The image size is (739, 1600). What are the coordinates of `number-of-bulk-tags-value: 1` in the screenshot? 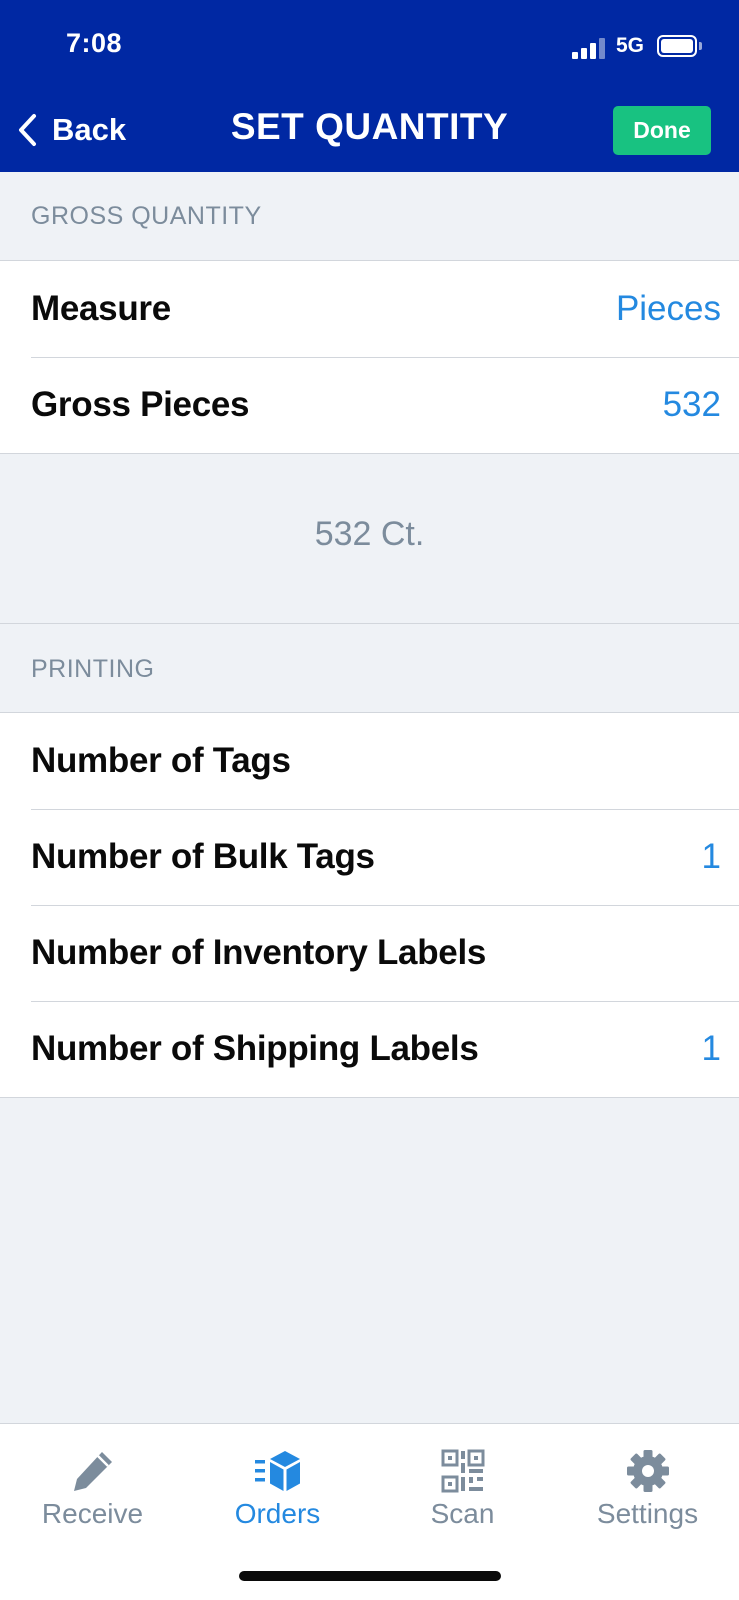 It's located at (711, 856).